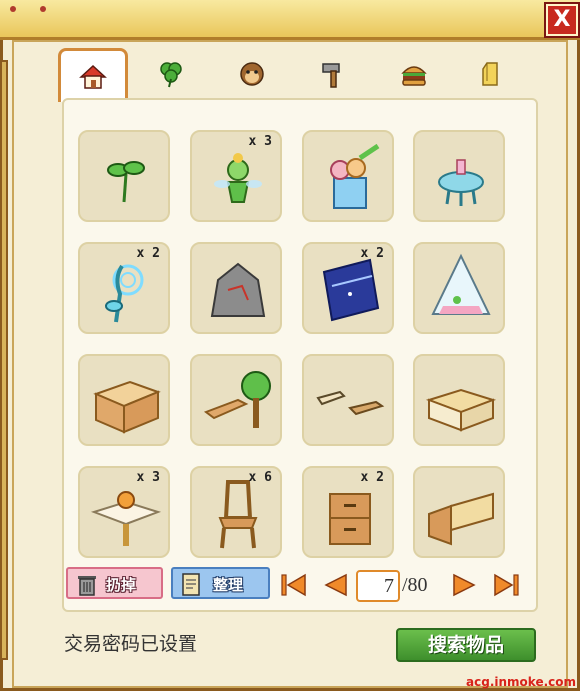 This screenshot has width=580, height=691. What do you see at coordinates (506, 585) in the screenshot?
I see `last-page-icon` at bounding box center [506, 585].